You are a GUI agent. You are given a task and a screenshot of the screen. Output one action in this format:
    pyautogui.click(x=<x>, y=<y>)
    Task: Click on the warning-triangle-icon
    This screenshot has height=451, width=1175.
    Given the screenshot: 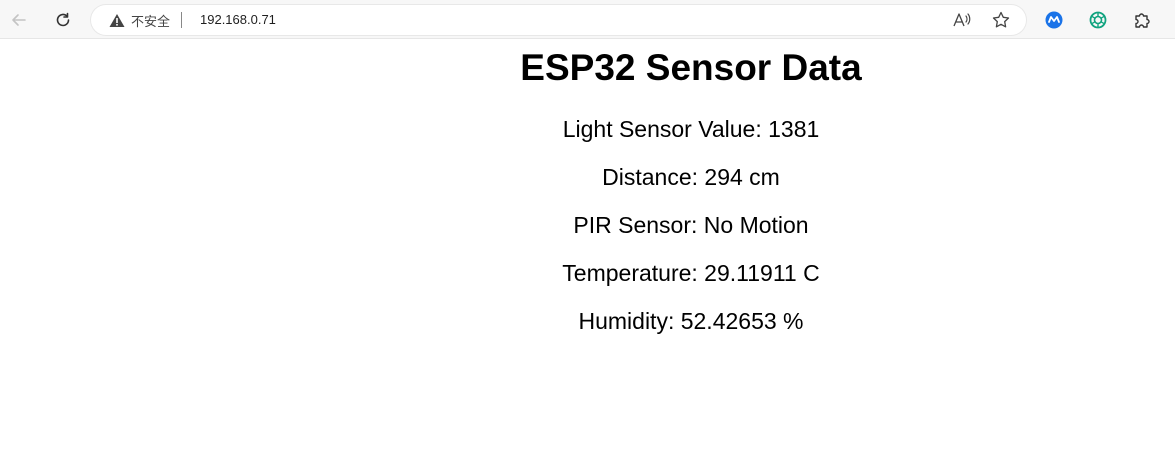 What is the action you would take?
    pyautogui.click(x=117, y=20)
    